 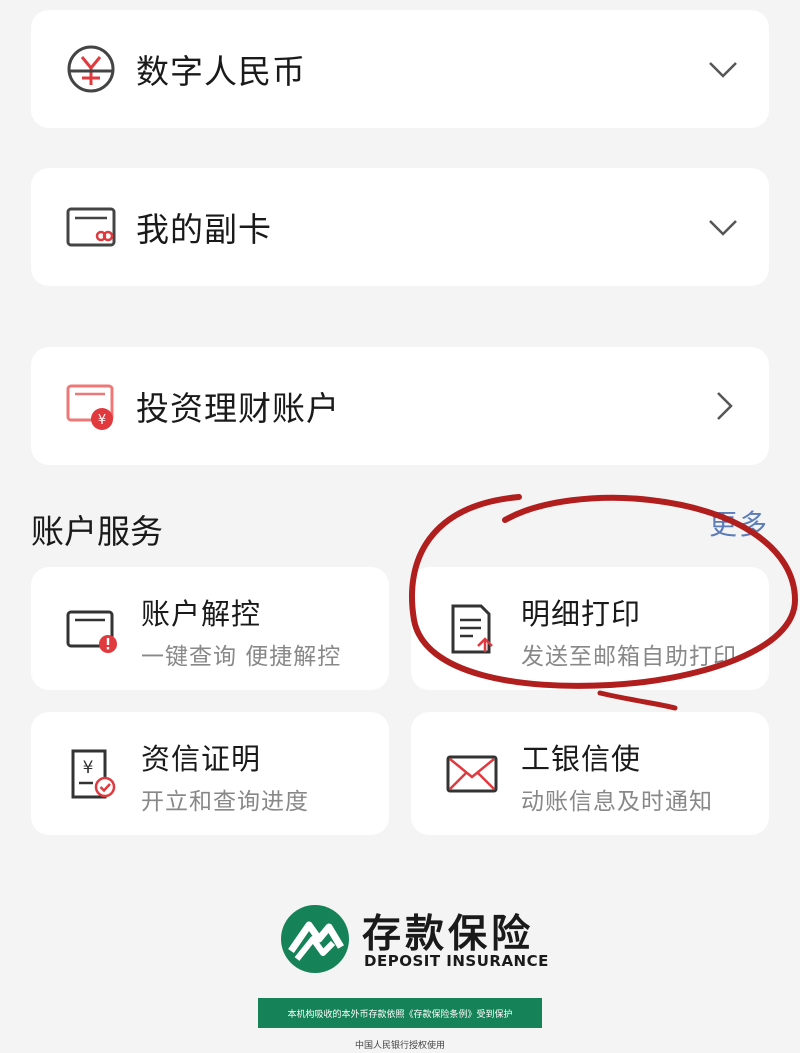 I want to click on deposit-insurance-title: 存款保险, so click(x=448, y=934).